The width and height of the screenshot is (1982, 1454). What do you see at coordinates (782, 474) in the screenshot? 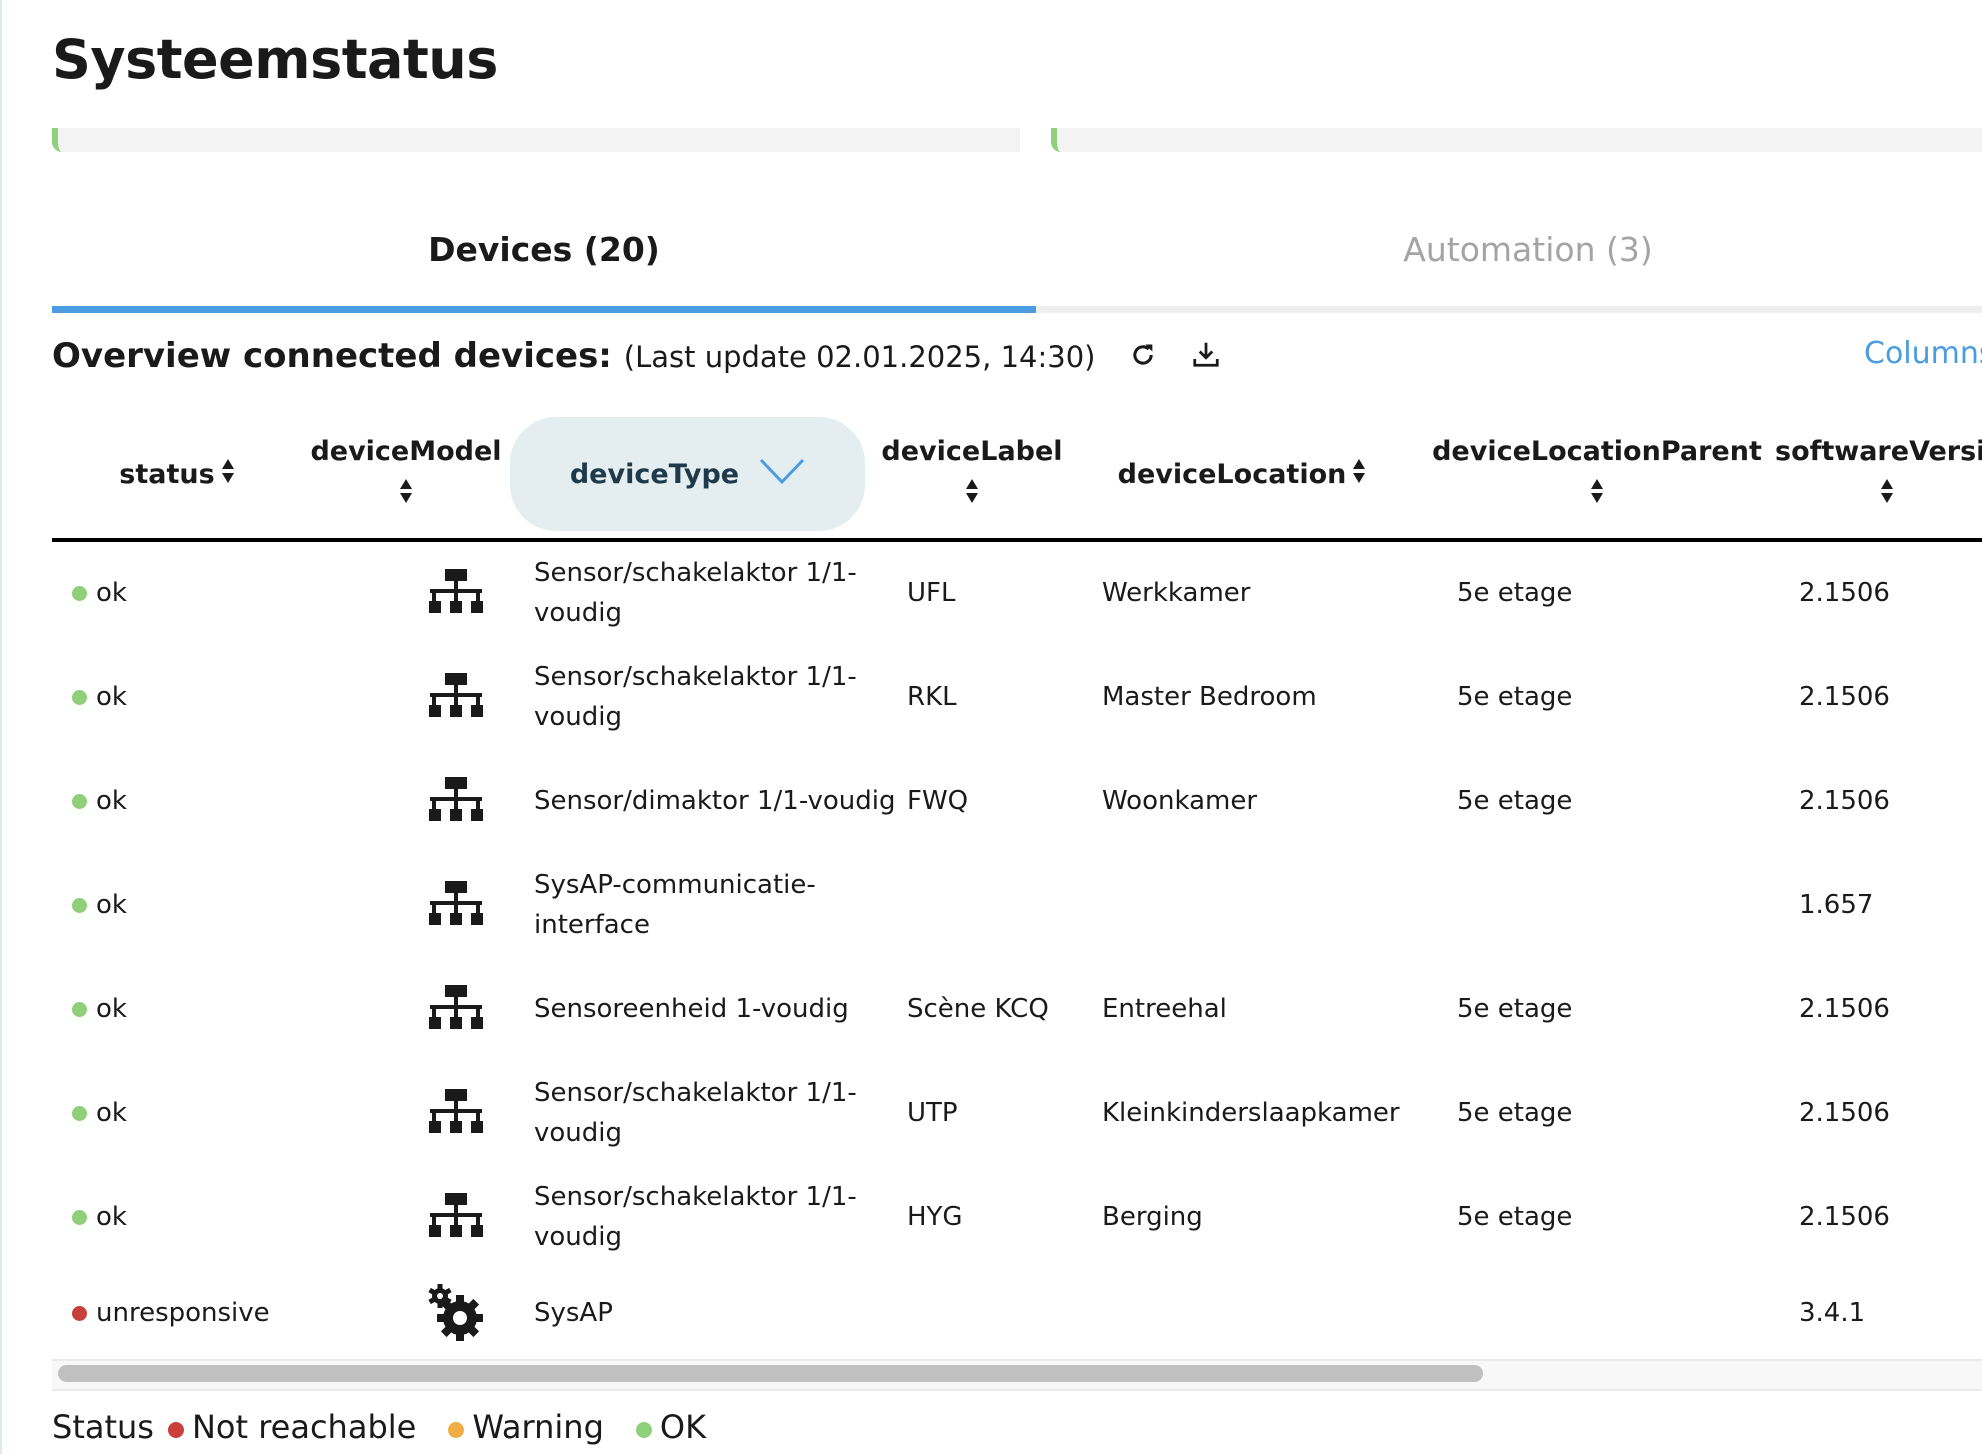
I see `chevron-down-icon` at bounding box center [782, 474].